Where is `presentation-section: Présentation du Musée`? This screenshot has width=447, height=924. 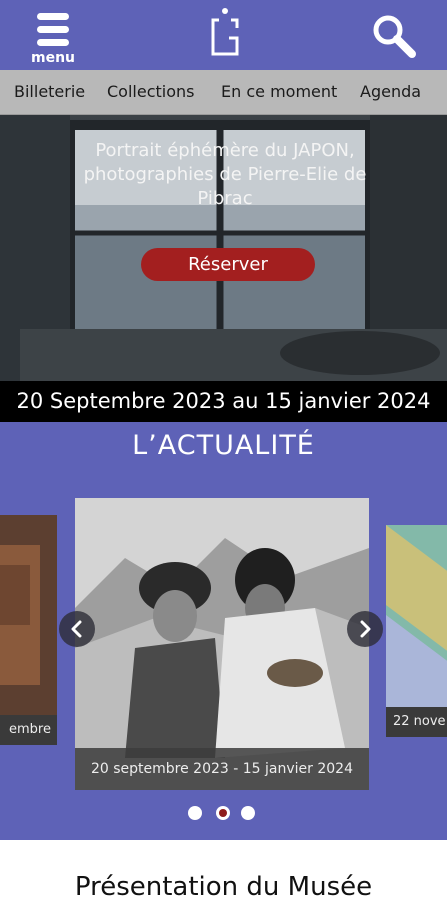
presentation-section: Présentation du Musée is located at coordinates (223, 882).